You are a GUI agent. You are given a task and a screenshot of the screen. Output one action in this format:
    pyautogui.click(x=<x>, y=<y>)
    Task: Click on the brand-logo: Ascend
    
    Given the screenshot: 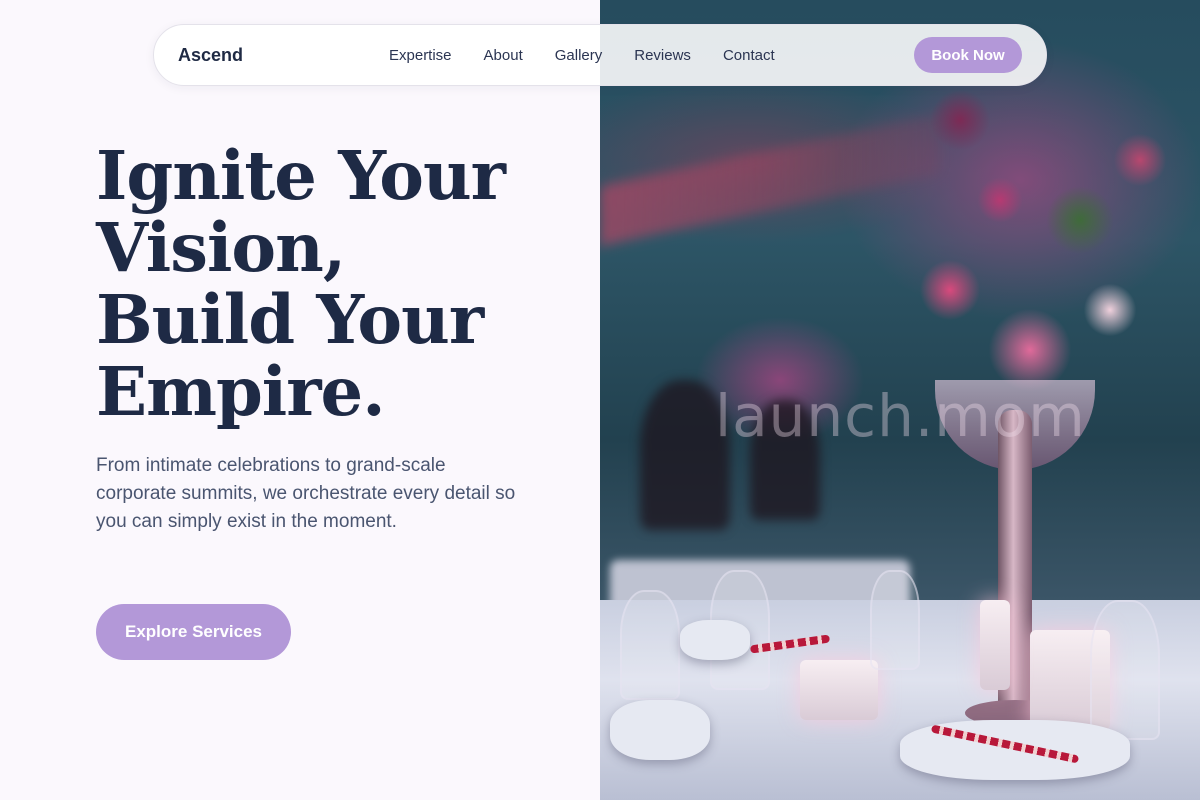 What is the action you would take?
    pyautogui.click(x=283, y=55)
    